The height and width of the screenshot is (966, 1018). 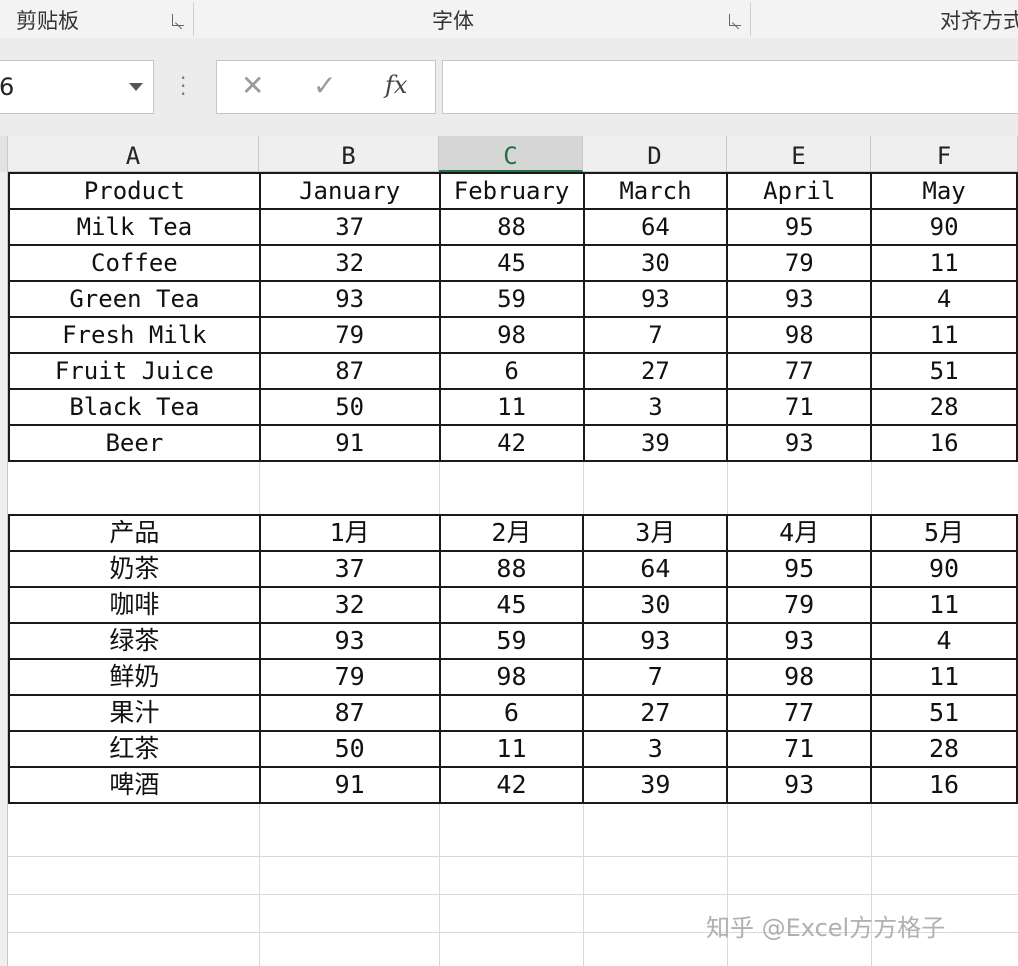 I want to click on column-header-f: F, so click(x=944, y=154).